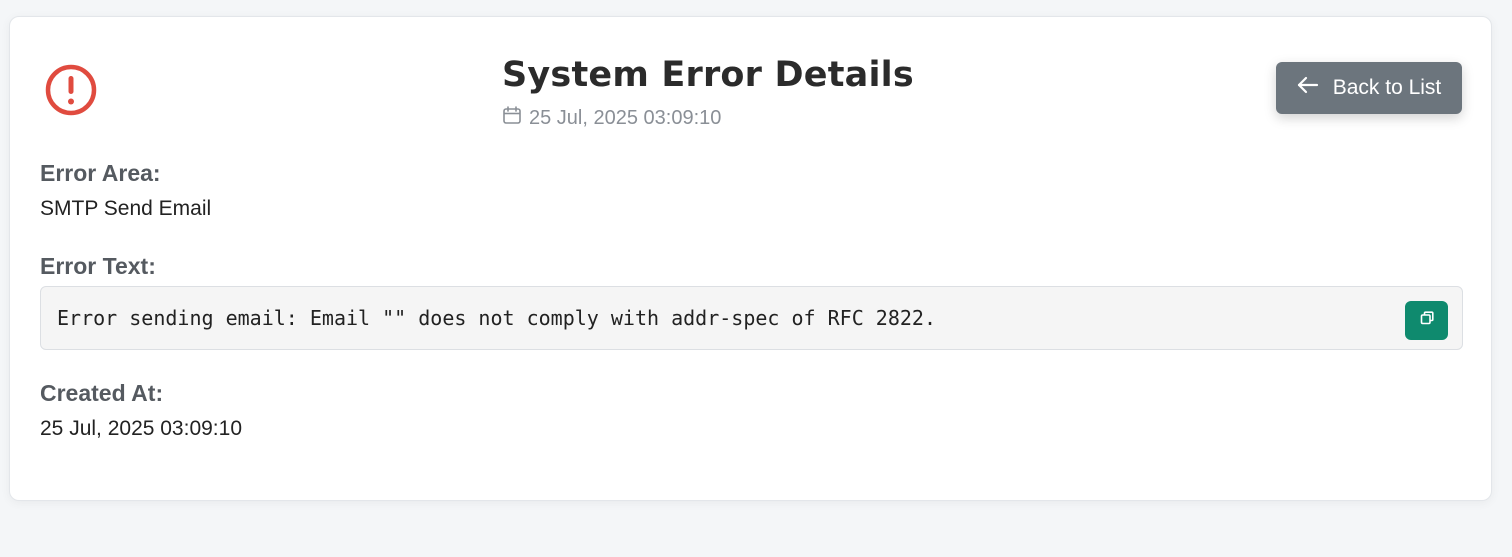  I want to click on exclamation-circle-icon, so click(71, 90).